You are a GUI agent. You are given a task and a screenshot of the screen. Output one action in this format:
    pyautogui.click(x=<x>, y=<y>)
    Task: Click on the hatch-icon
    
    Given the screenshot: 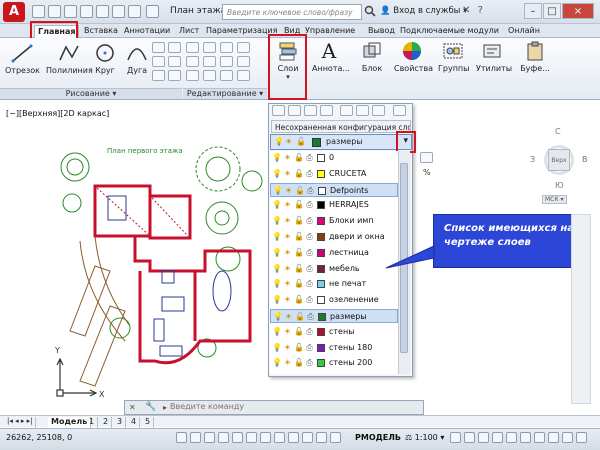 What is the action you would take?
    pyautogui.click(x=158, y=61)
    